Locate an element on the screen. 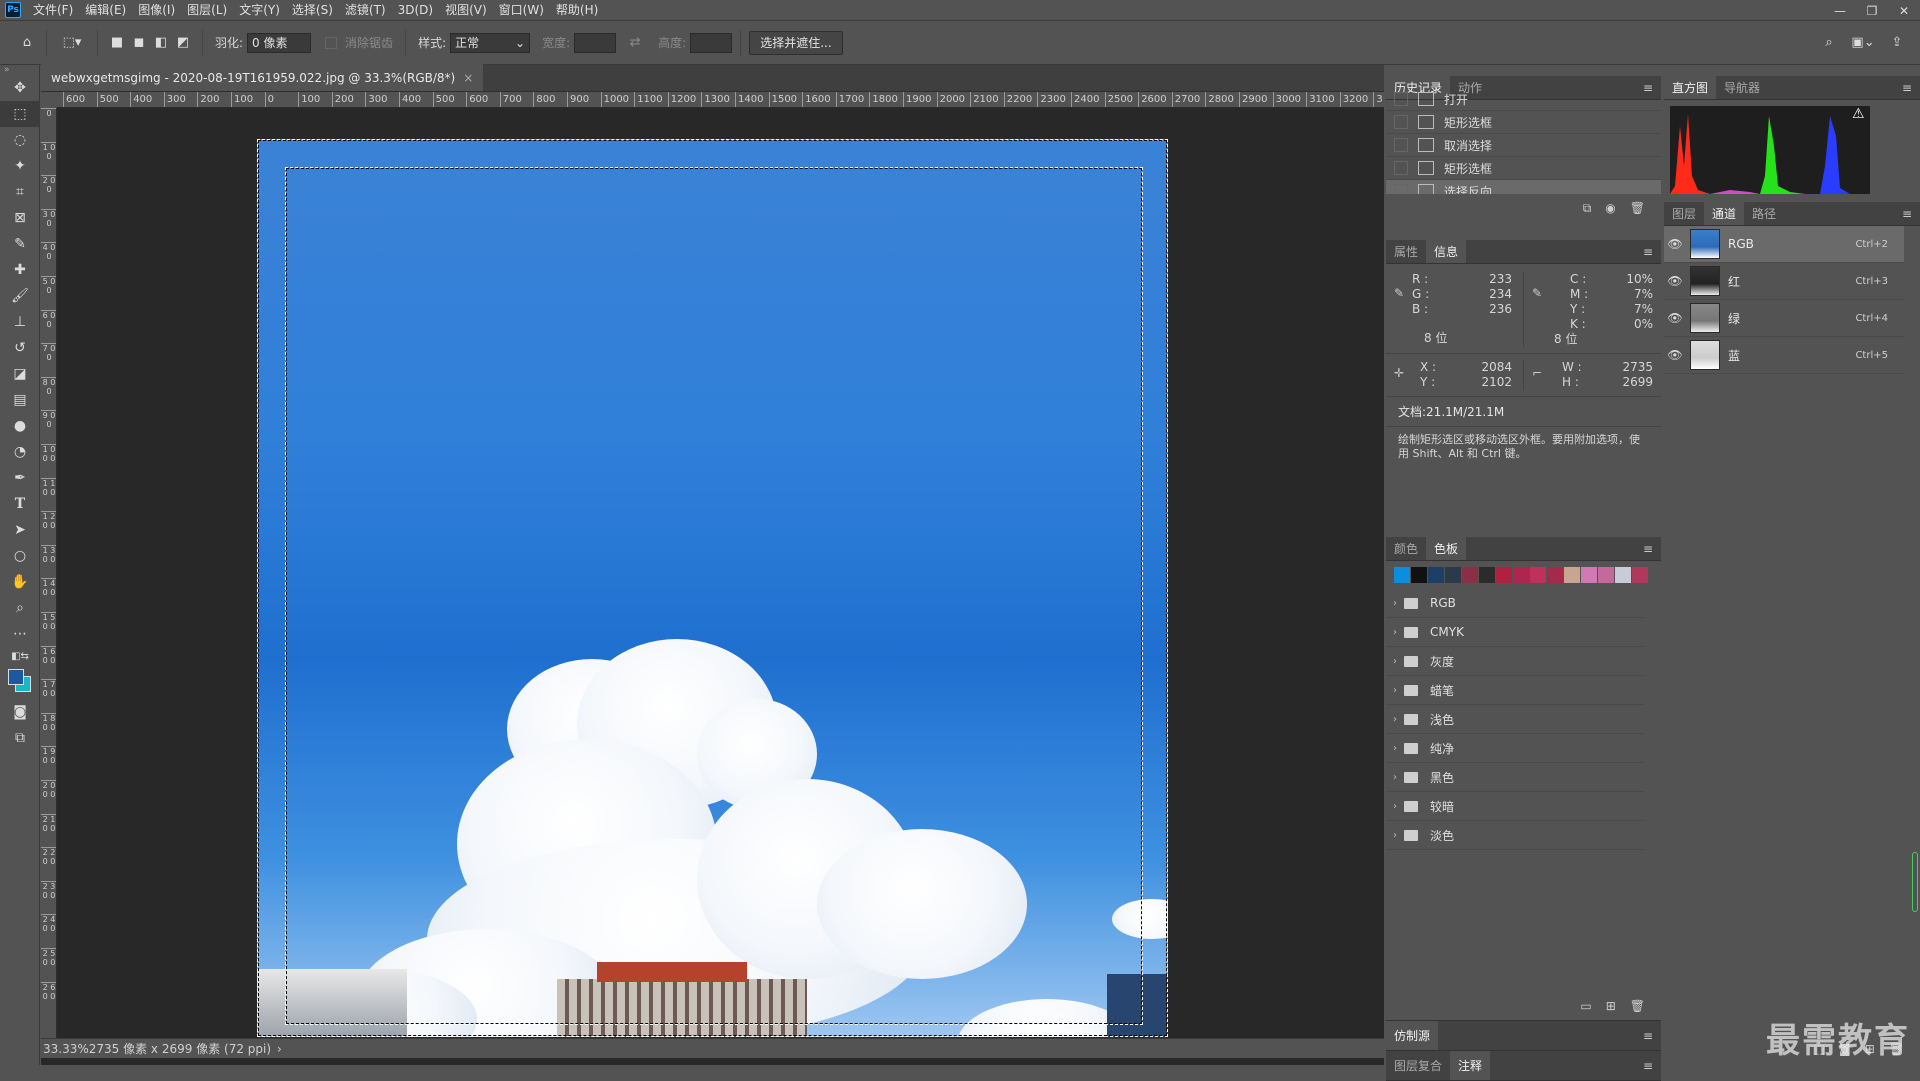 Image resolution: width=1920 pixels, height=1081 pixels. swatch-group: ›黑色 is located at coordinates (1515, 777).